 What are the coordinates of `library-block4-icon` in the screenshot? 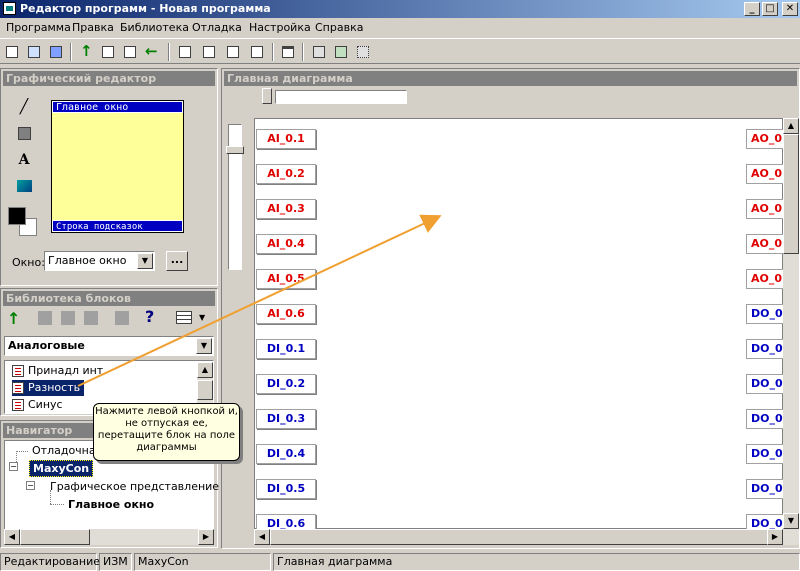 It's located at (122, 318).